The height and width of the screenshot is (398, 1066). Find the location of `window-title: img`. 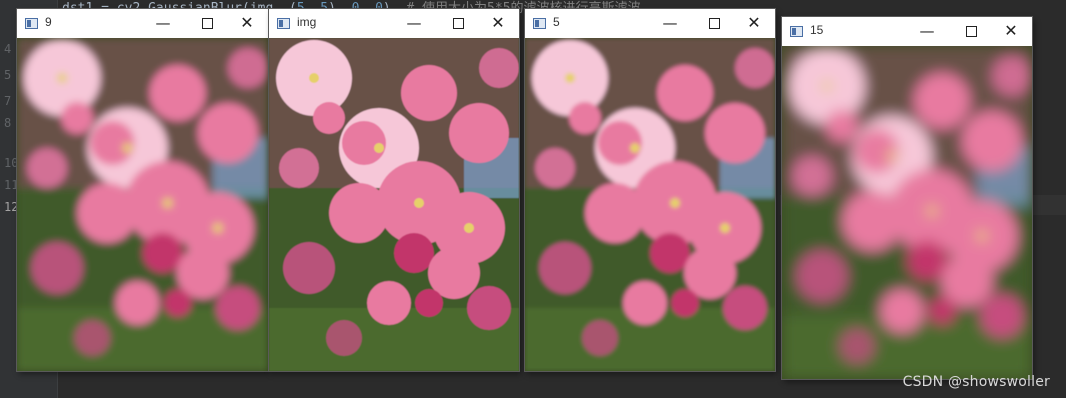

window-title: img is located at coordinates (307, 22).